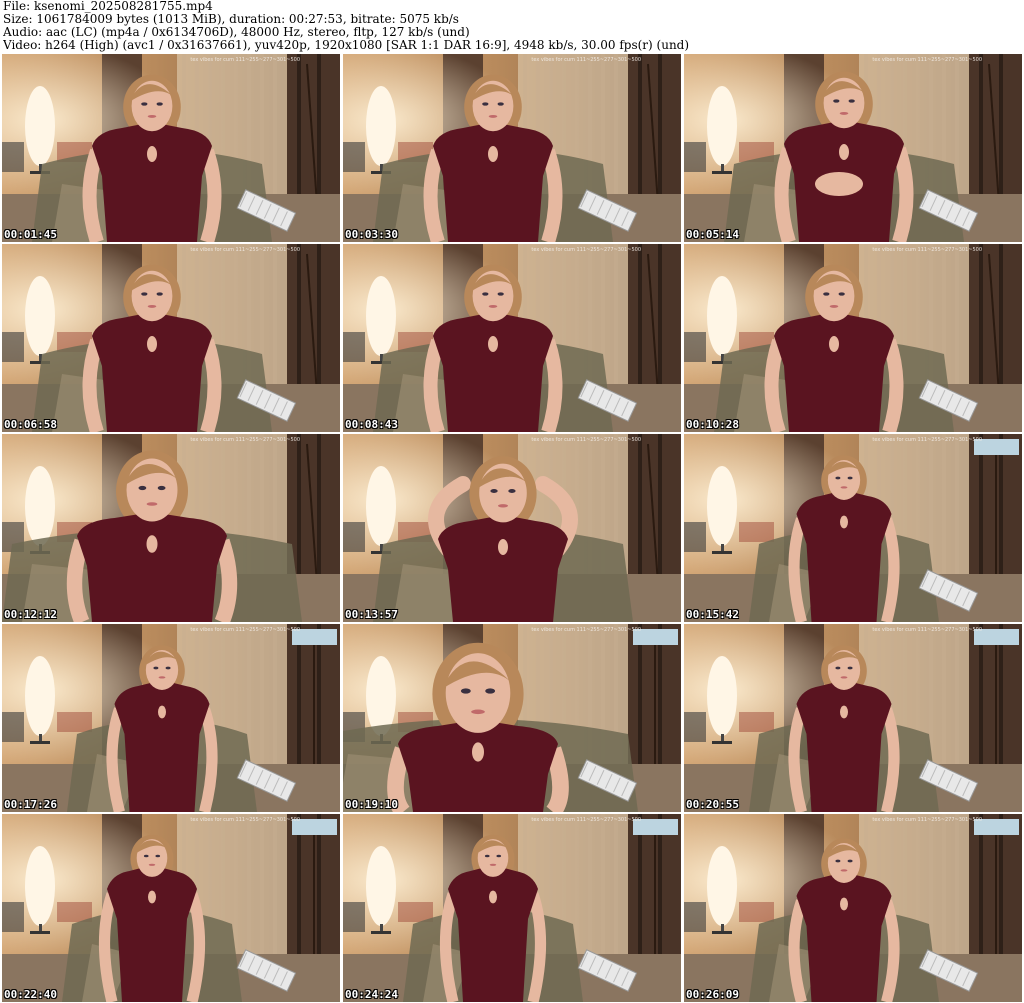 Image resolution: width=1024 pixels, height=1003 pixels. I want to click on thumbnail-timestamp: 00:15:42, so click(712, 614).